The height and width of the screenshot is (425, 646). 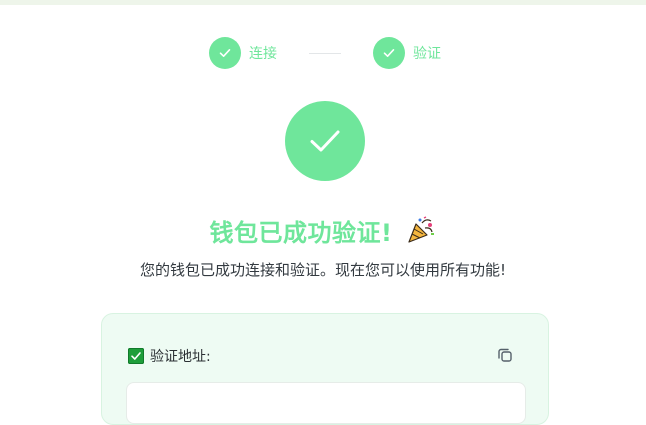 What do you see at coordinates (325, 141) in the screenshot?
I see `success-check-icon` at bounding box center [325, 141].